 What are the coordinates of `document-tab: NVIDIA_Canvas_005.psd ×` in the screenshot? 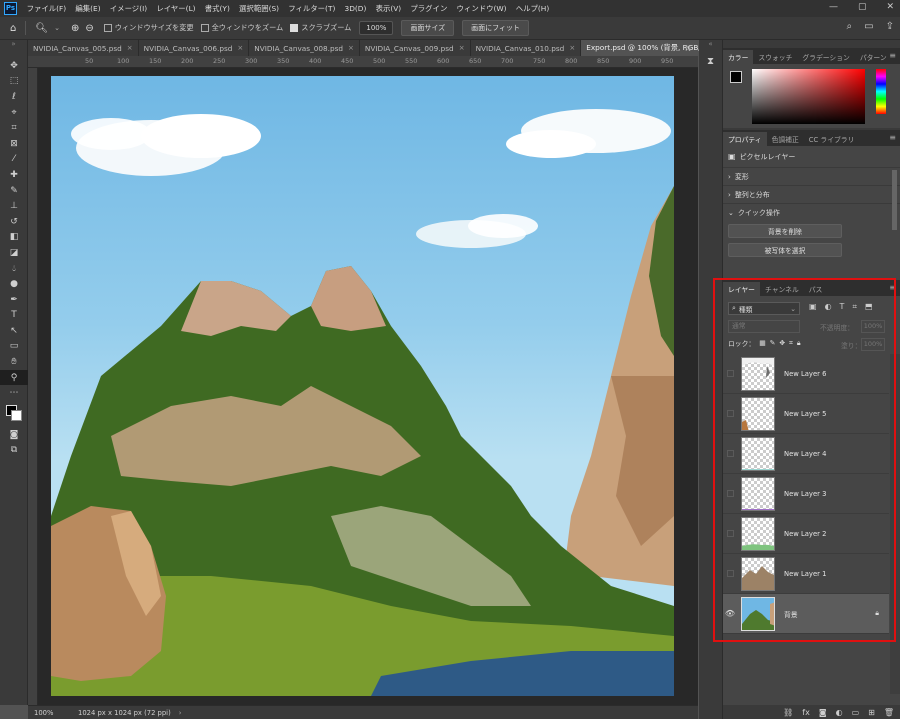 It's located at (83, 48).